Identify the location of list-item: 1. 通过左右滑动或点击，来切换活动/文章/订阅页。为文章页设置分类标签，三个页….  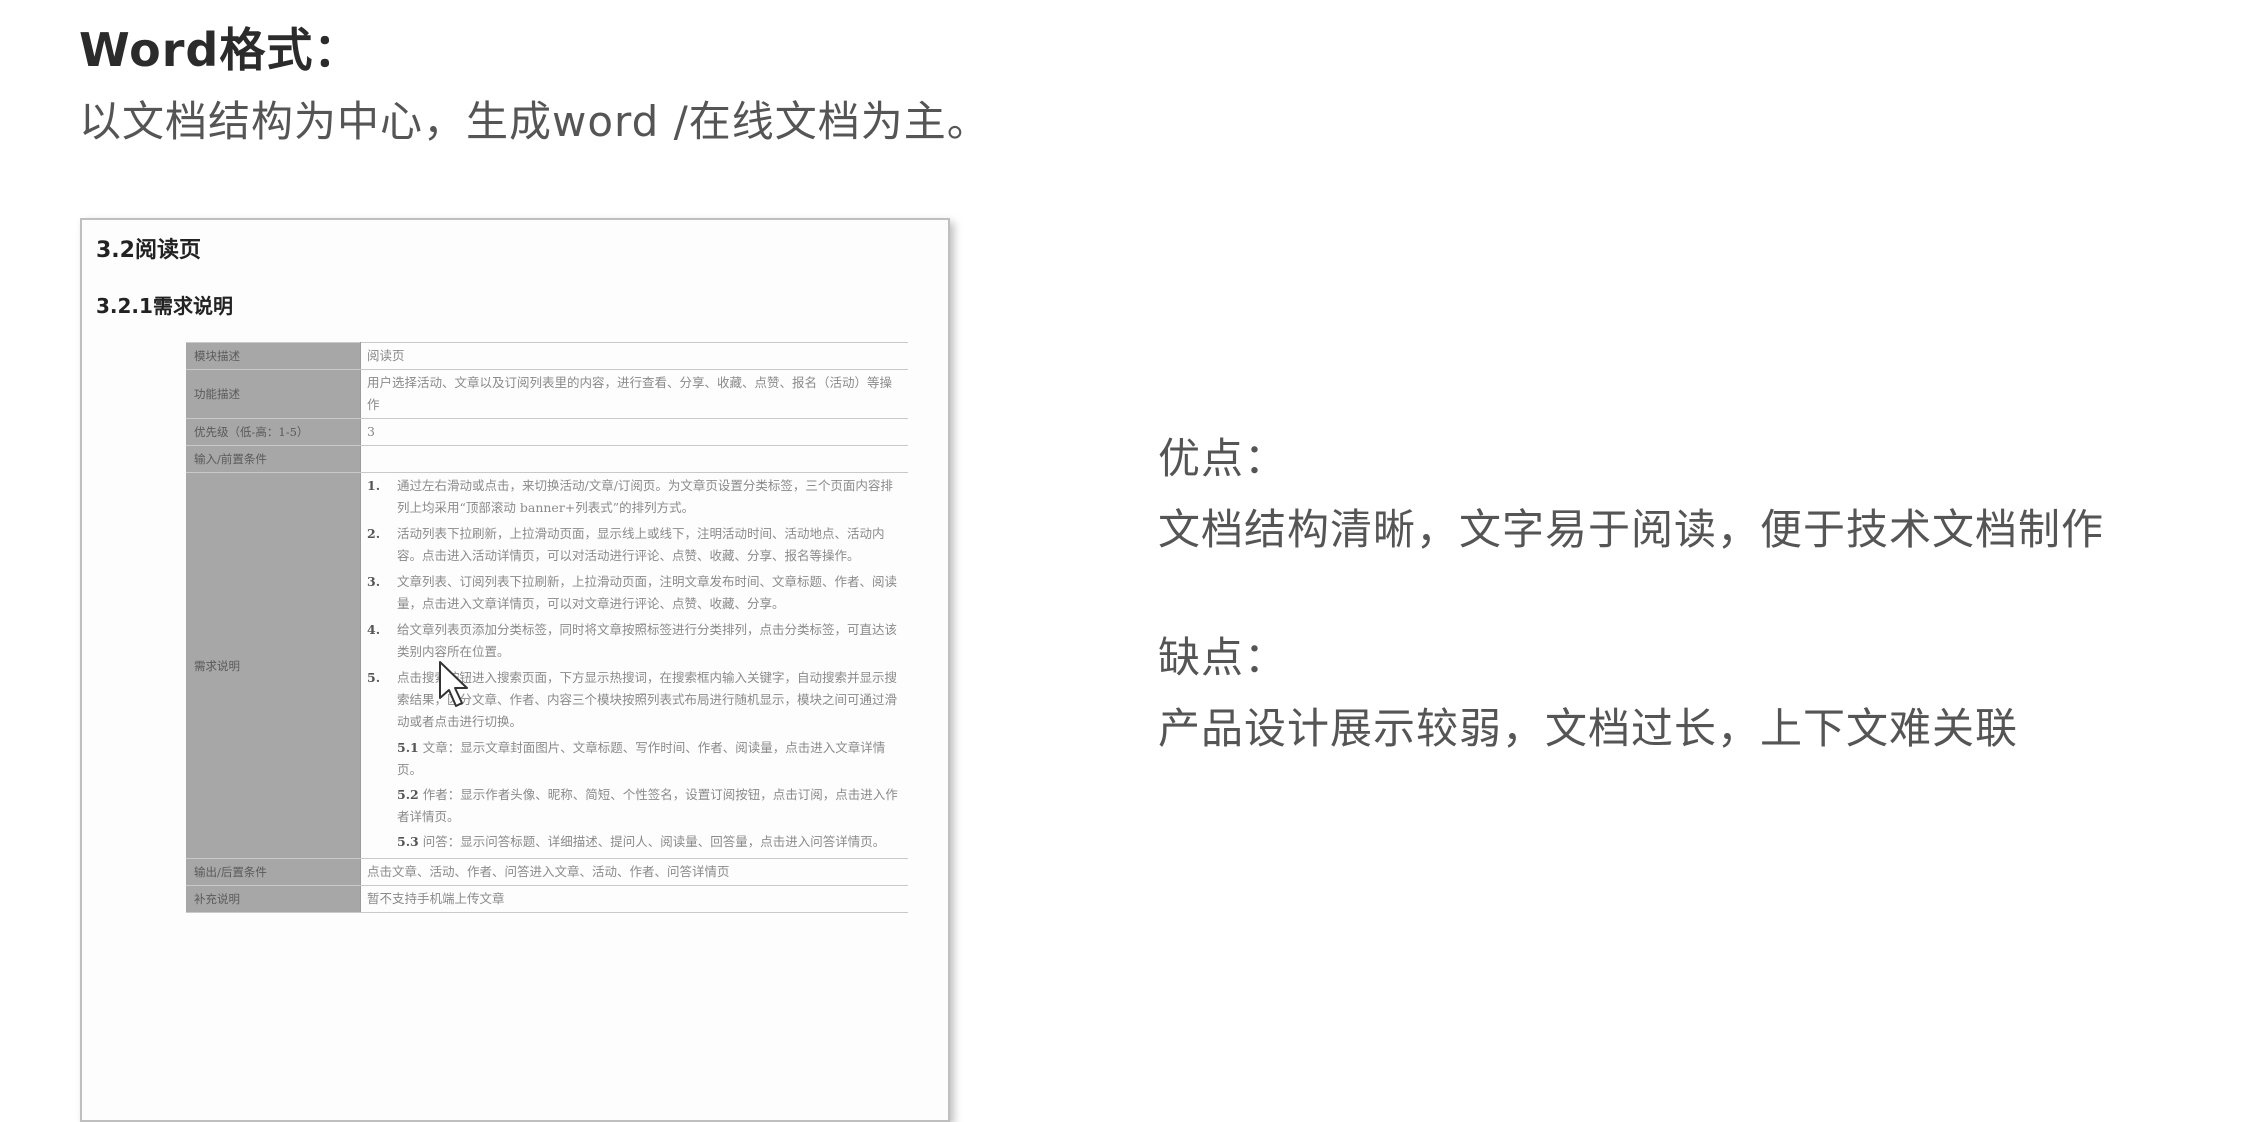
(634, 497).